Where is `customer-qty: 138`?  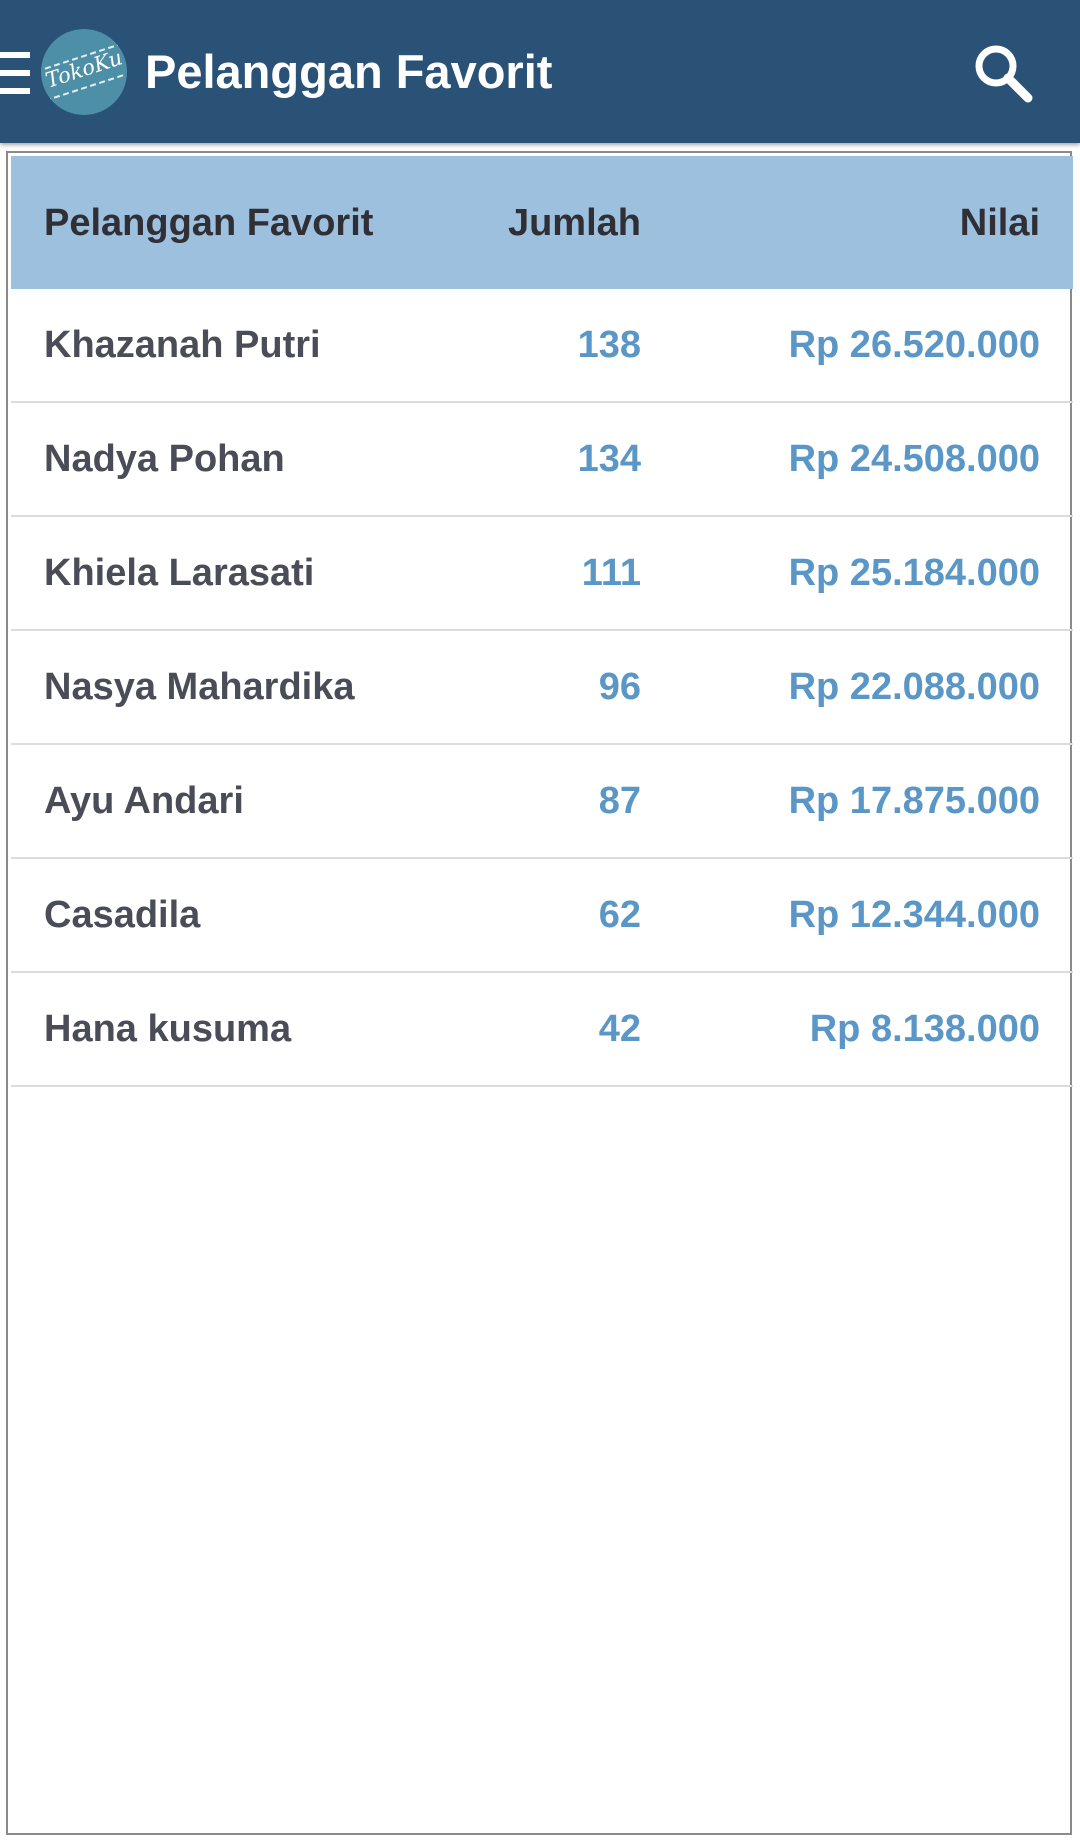
customer-qty: 138 is located at coordinates (609, 345).